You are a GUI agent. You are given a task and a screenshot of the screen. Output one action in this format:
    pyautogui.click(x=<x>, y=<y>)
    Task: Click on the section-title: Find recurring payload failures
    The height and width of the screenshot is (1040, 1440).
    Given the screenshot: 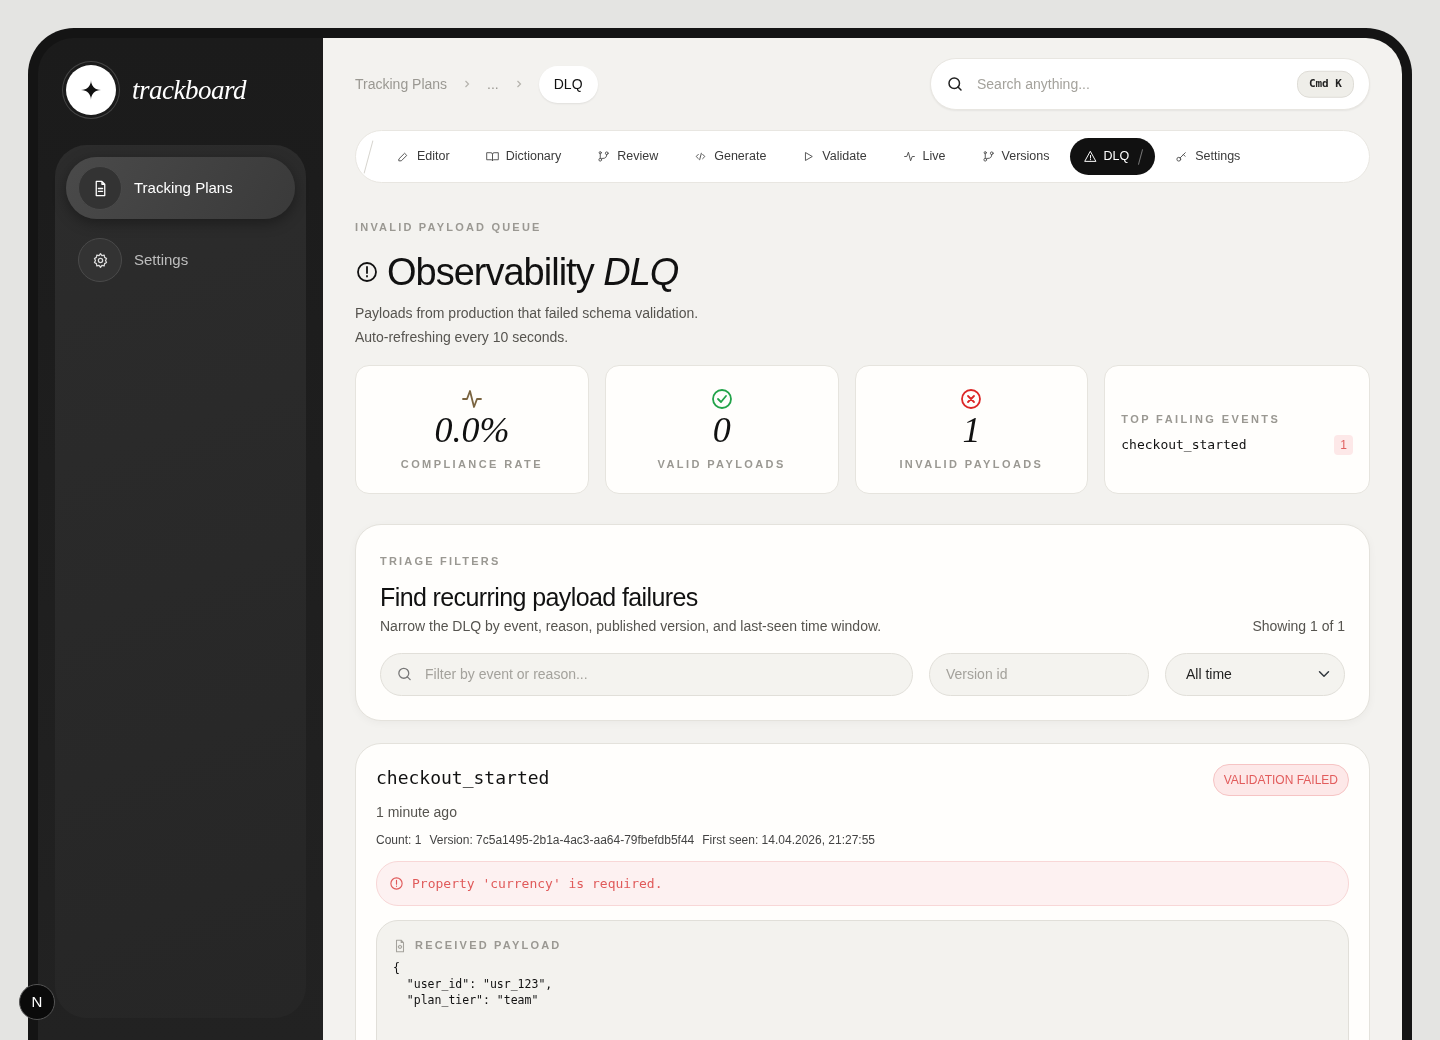 What is the action you would take?
    pyautogui.click(x=539, y=596)
    